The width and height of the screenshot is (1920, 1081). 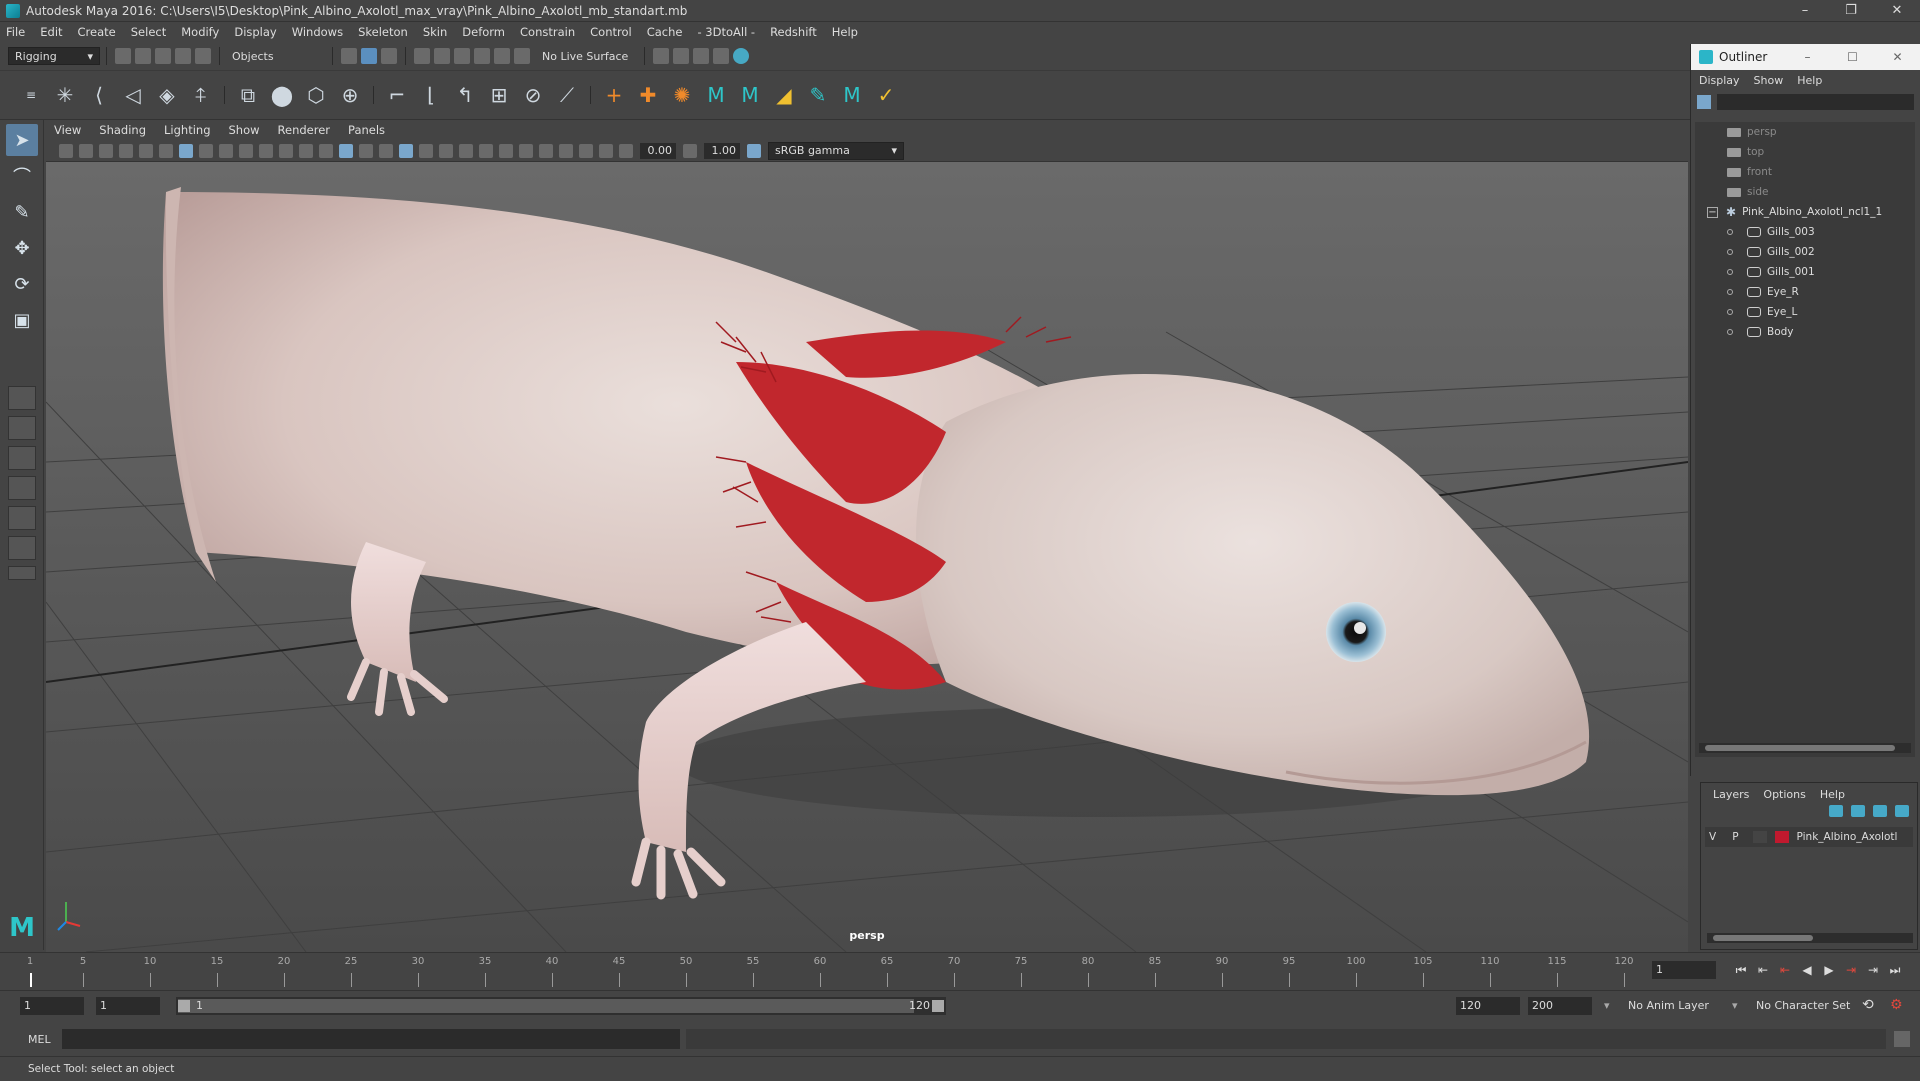 What do you see at coordinates (1805, 212) in the screenshot?
I see `outliner-item-group: − ✱ Pink_Albino_Axolotl_ncl1_1` at bounding box center [1805, 212].